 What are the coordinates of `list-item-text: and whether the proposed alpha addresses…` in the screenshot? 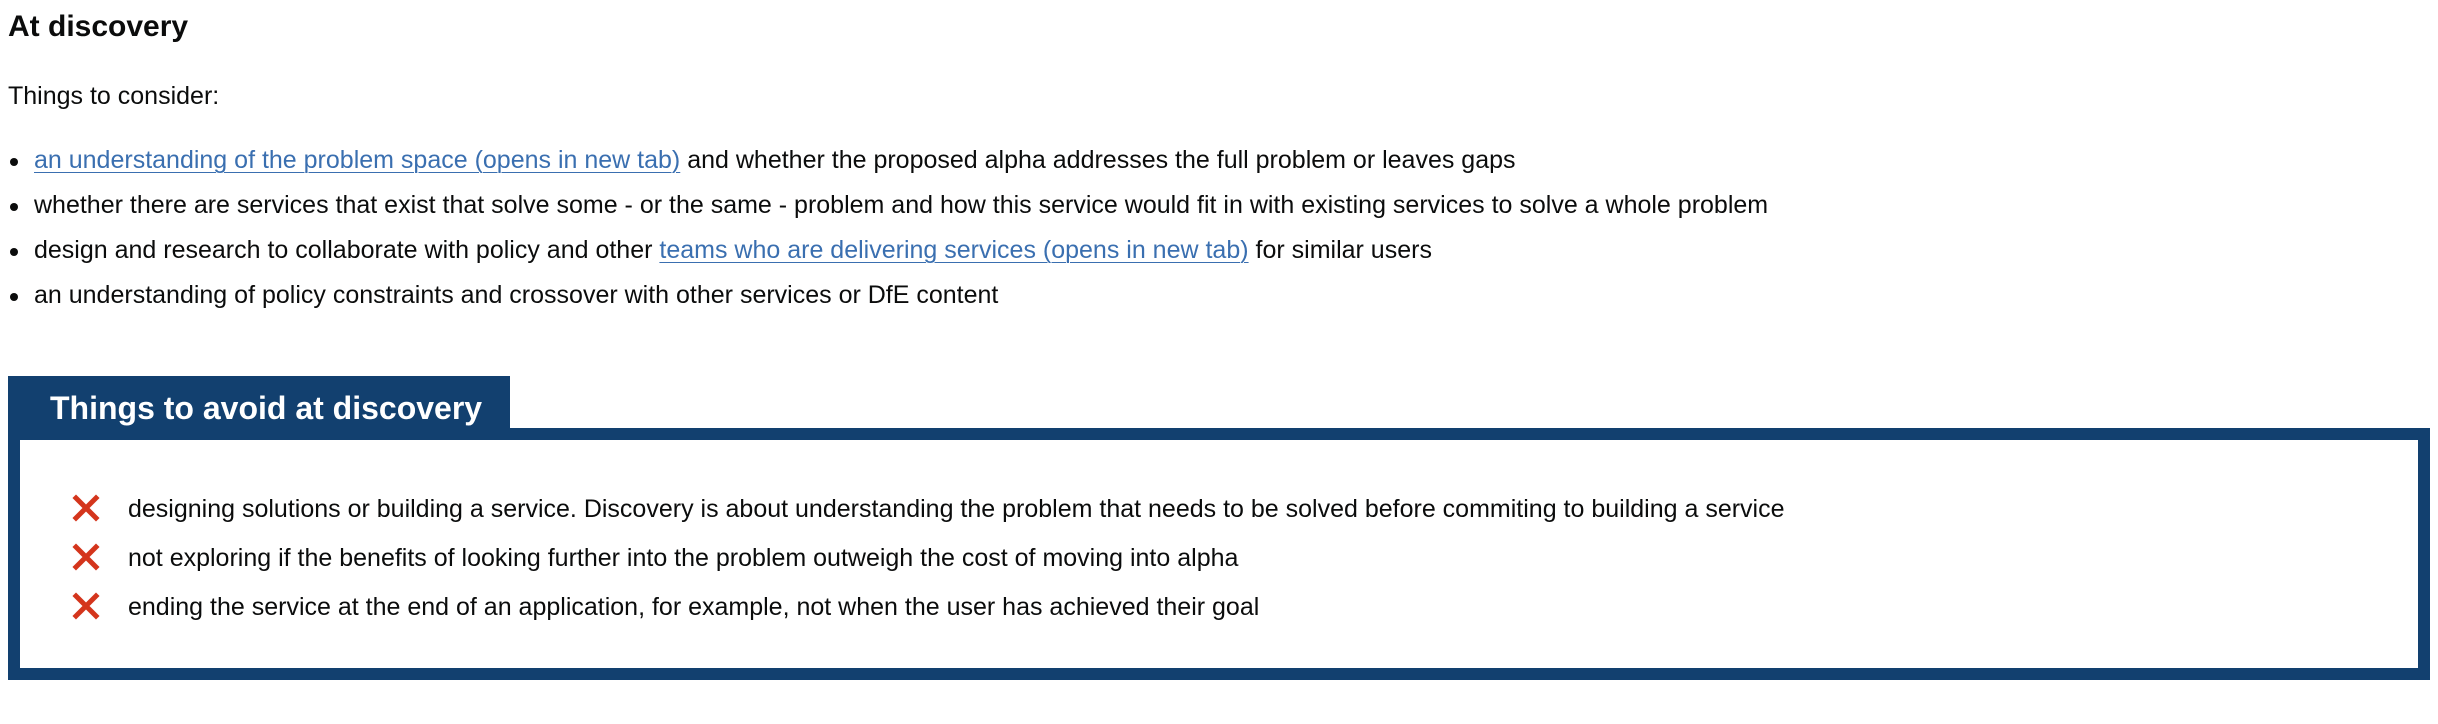 It's located at (1098, 160).